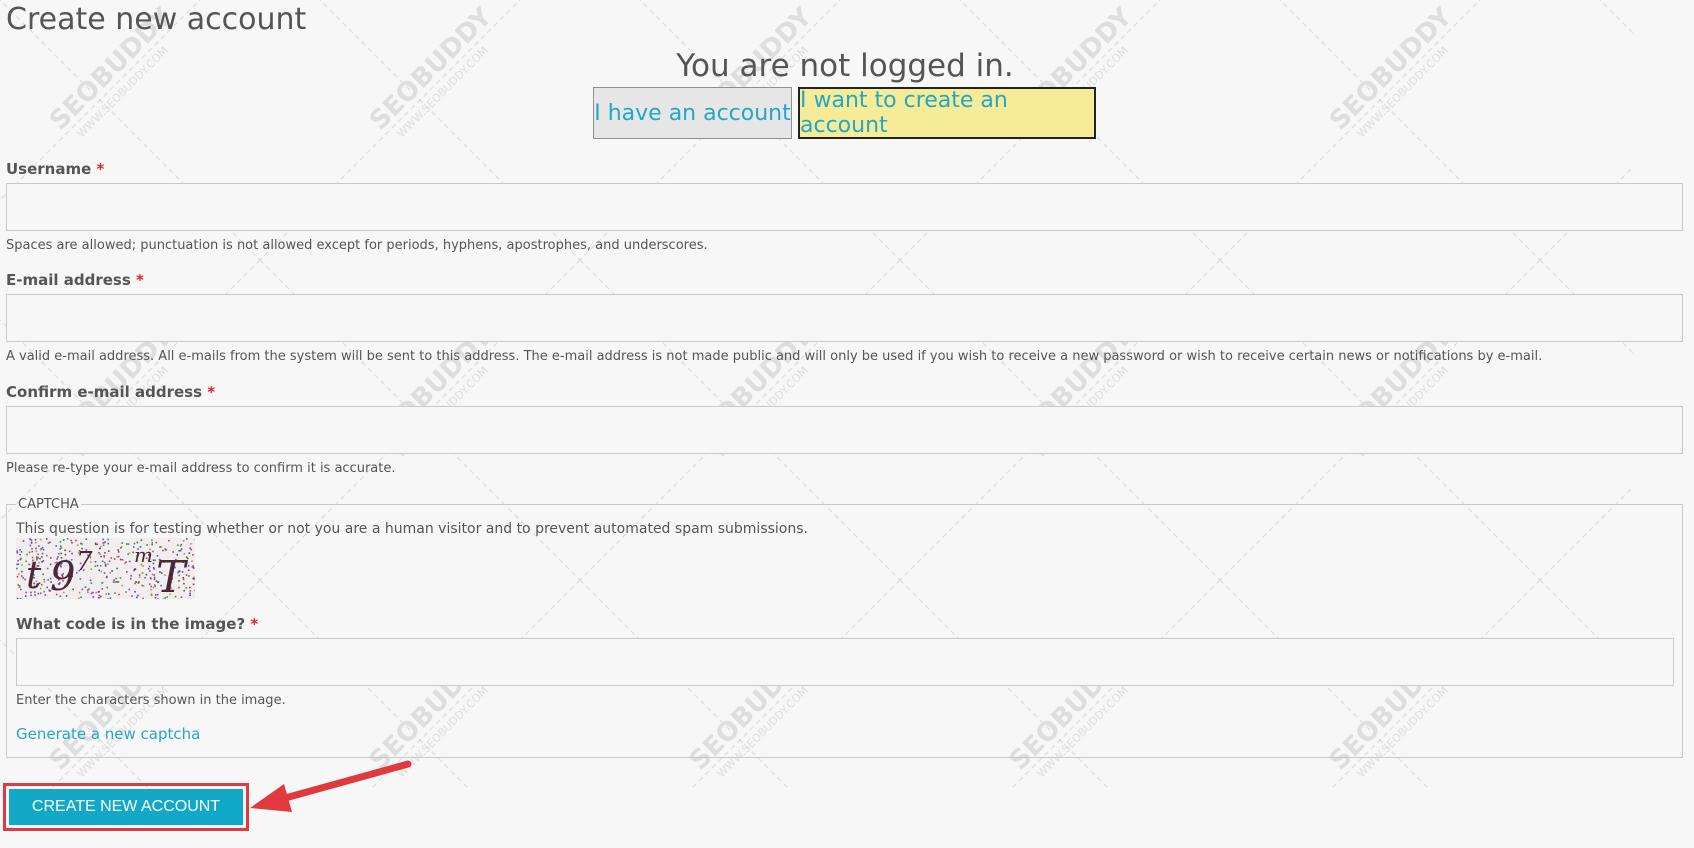  Describe the element at coordinates (151, 700) in the screenshot. I see `captcha-description: Enter the characters shown in the image.` at that location.